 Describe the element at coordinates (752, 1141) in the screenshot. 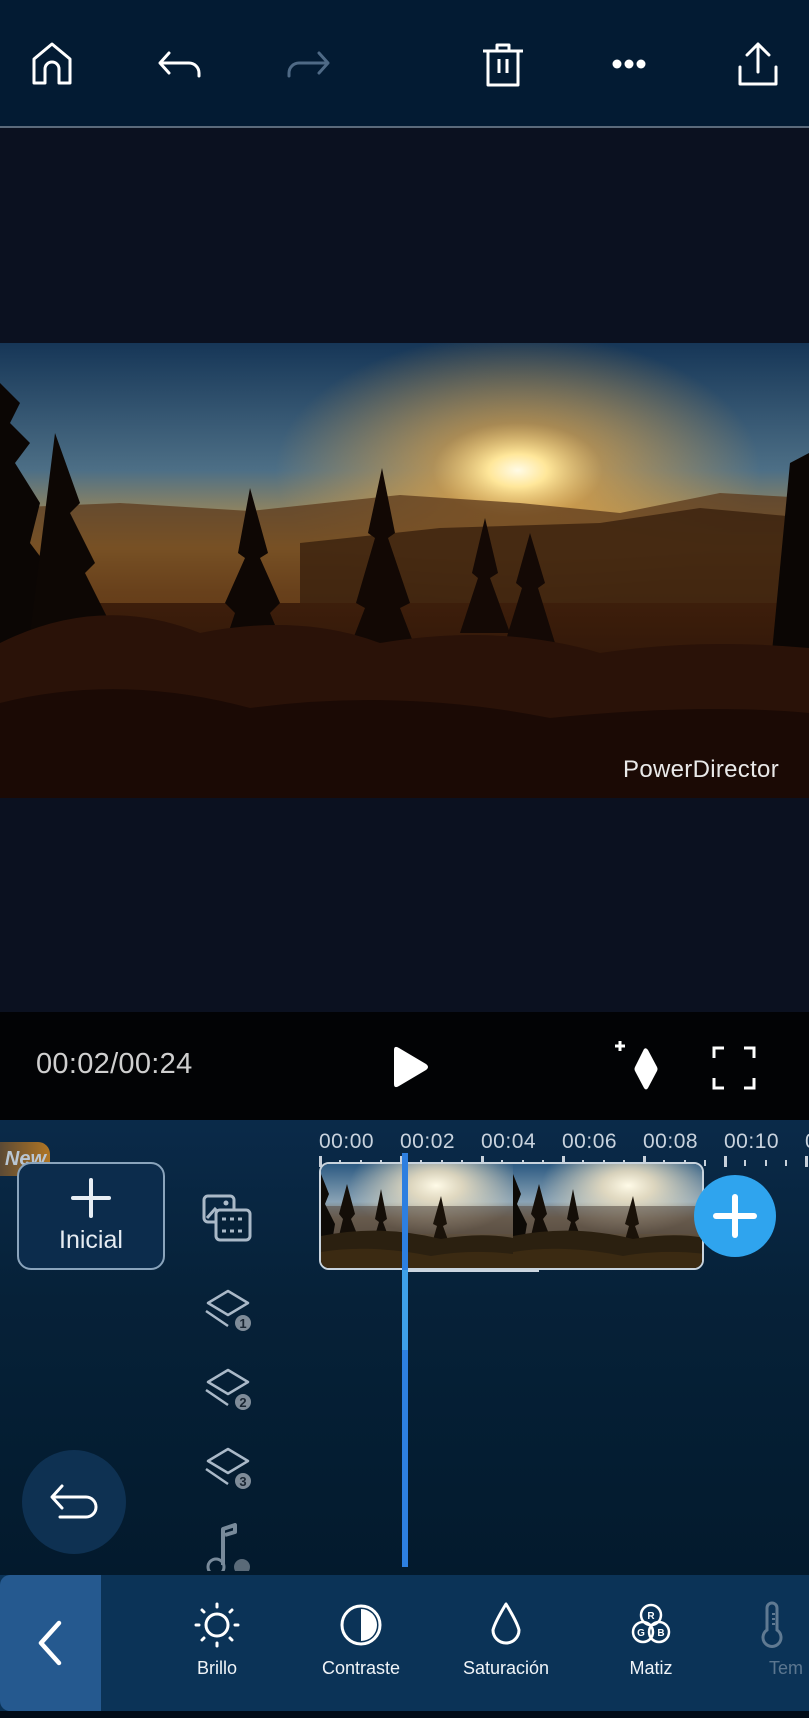

I see `ruler-label: 00:10` at that location.